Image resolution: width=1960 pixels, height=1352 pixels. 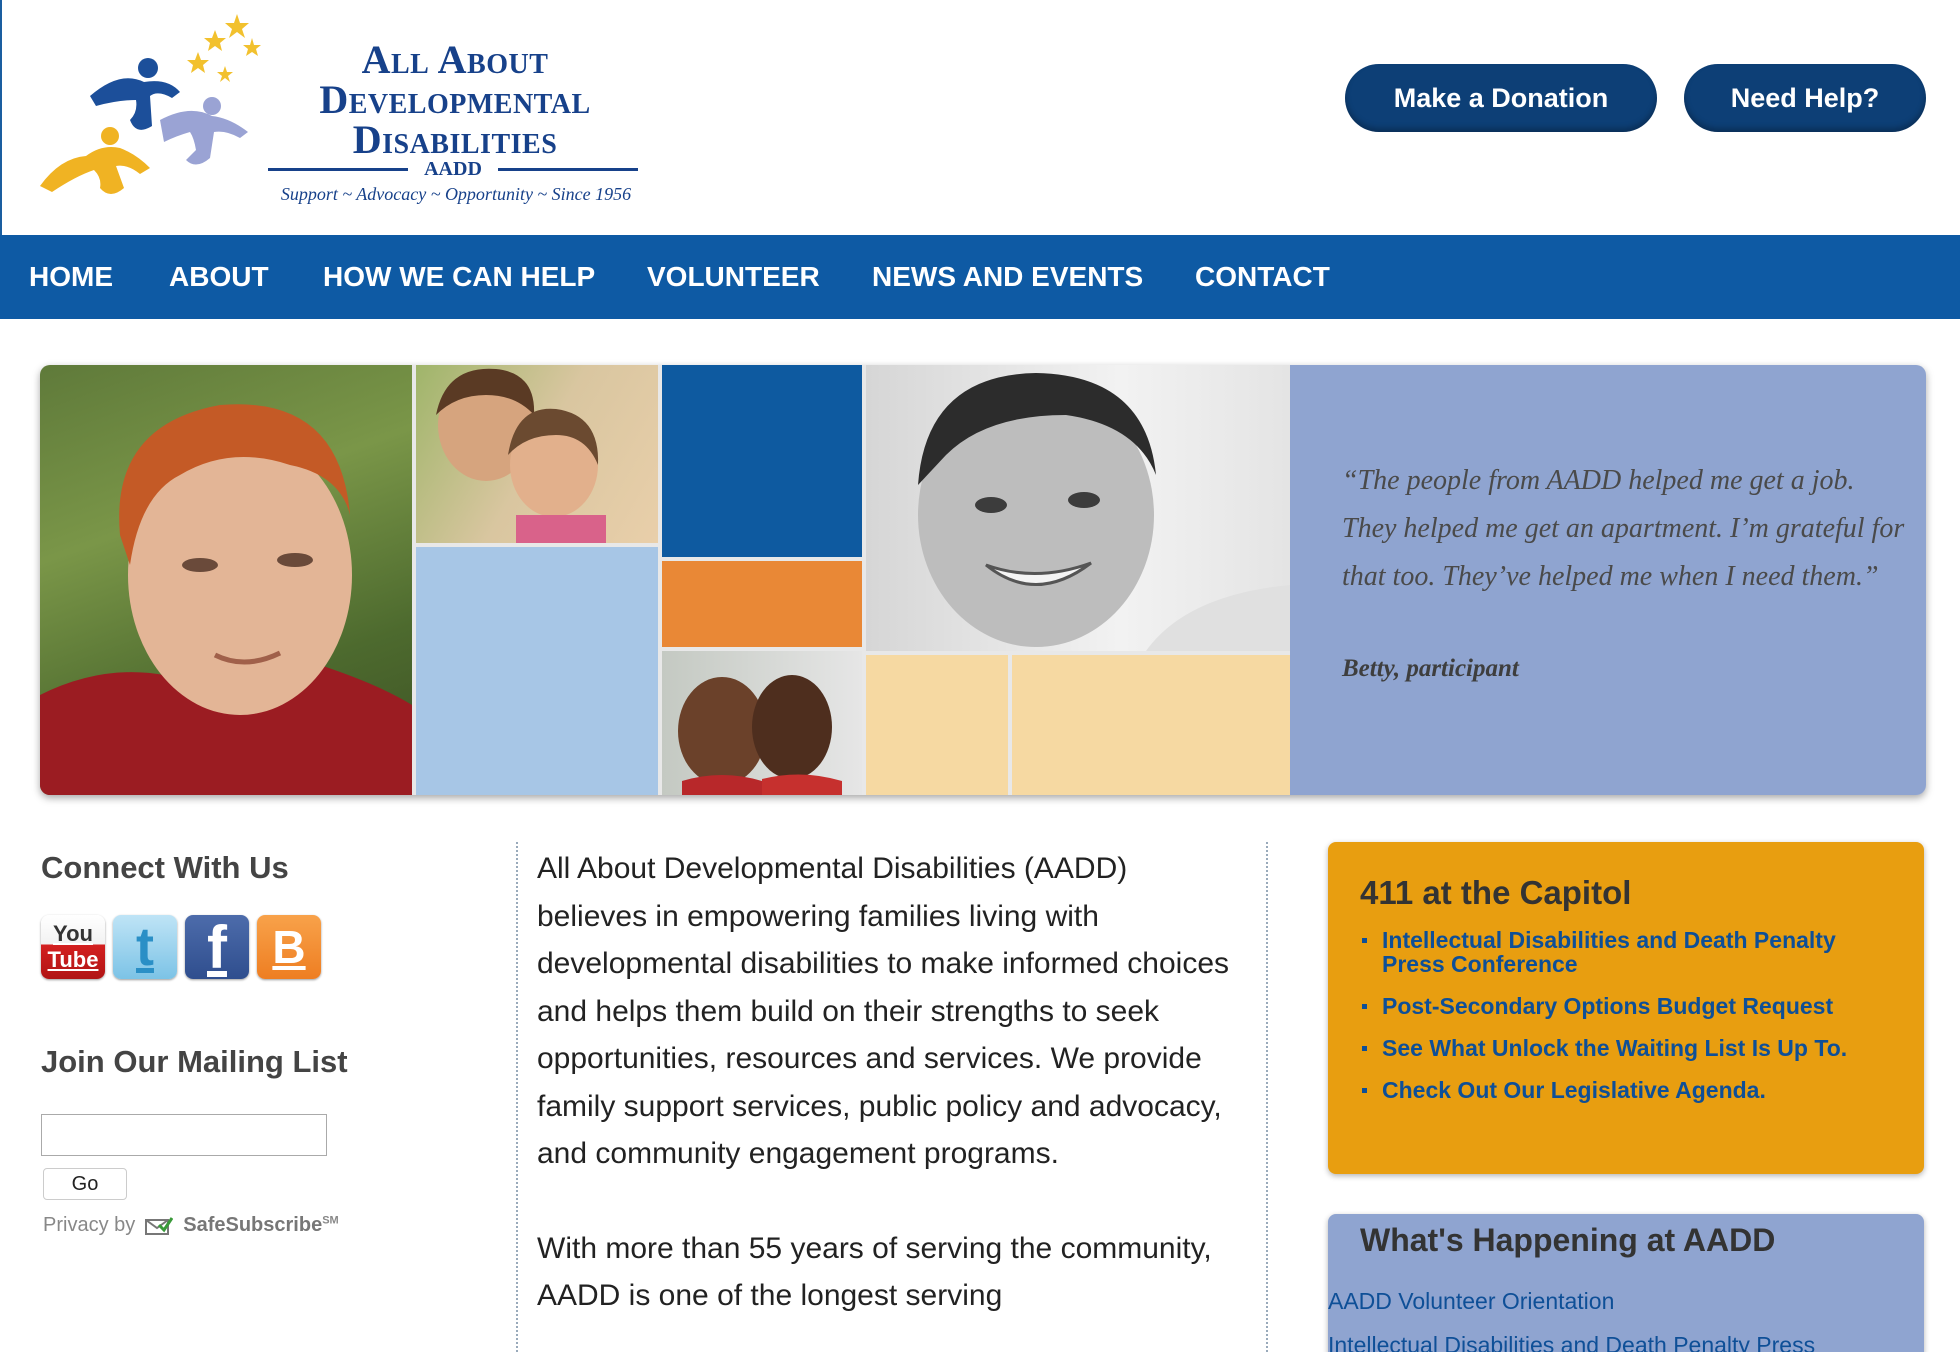 I want to click on logo-title: All About Developmental Disabilities, so click(x=455, y=100).